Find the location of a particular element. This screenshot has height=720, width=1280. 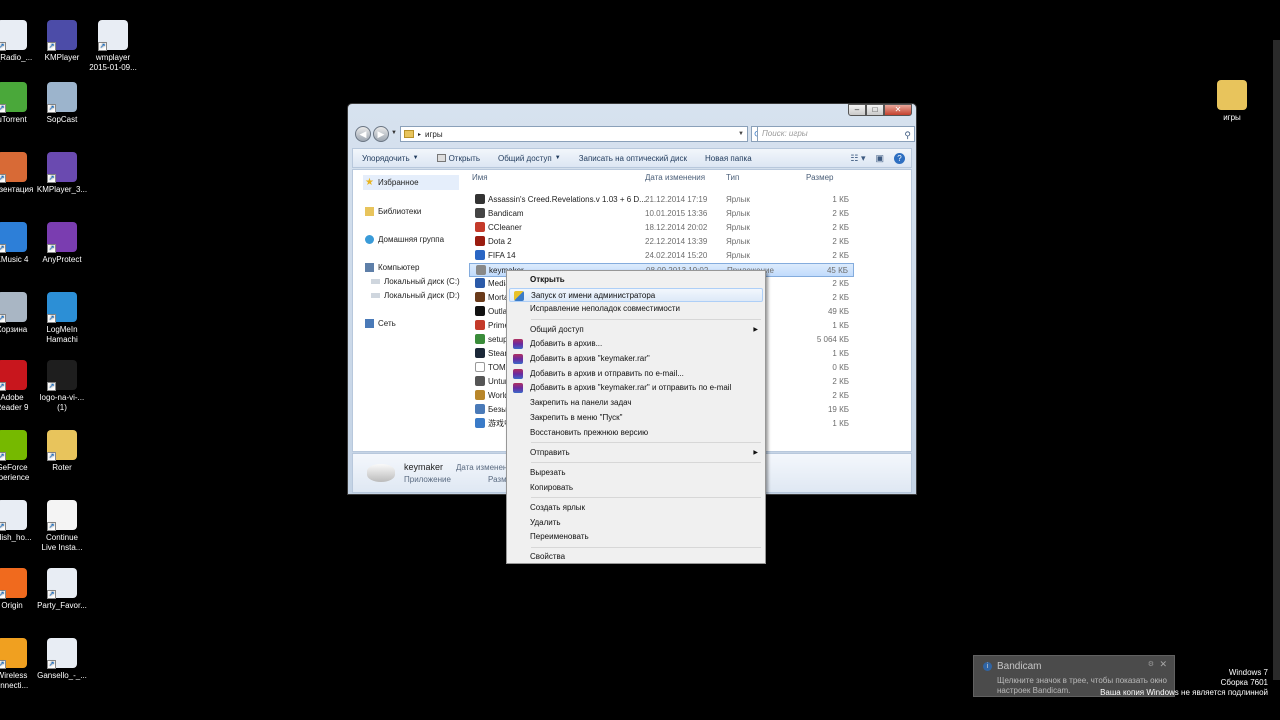

menu-item: Создать ярлык is located at coordinates (636, 508).